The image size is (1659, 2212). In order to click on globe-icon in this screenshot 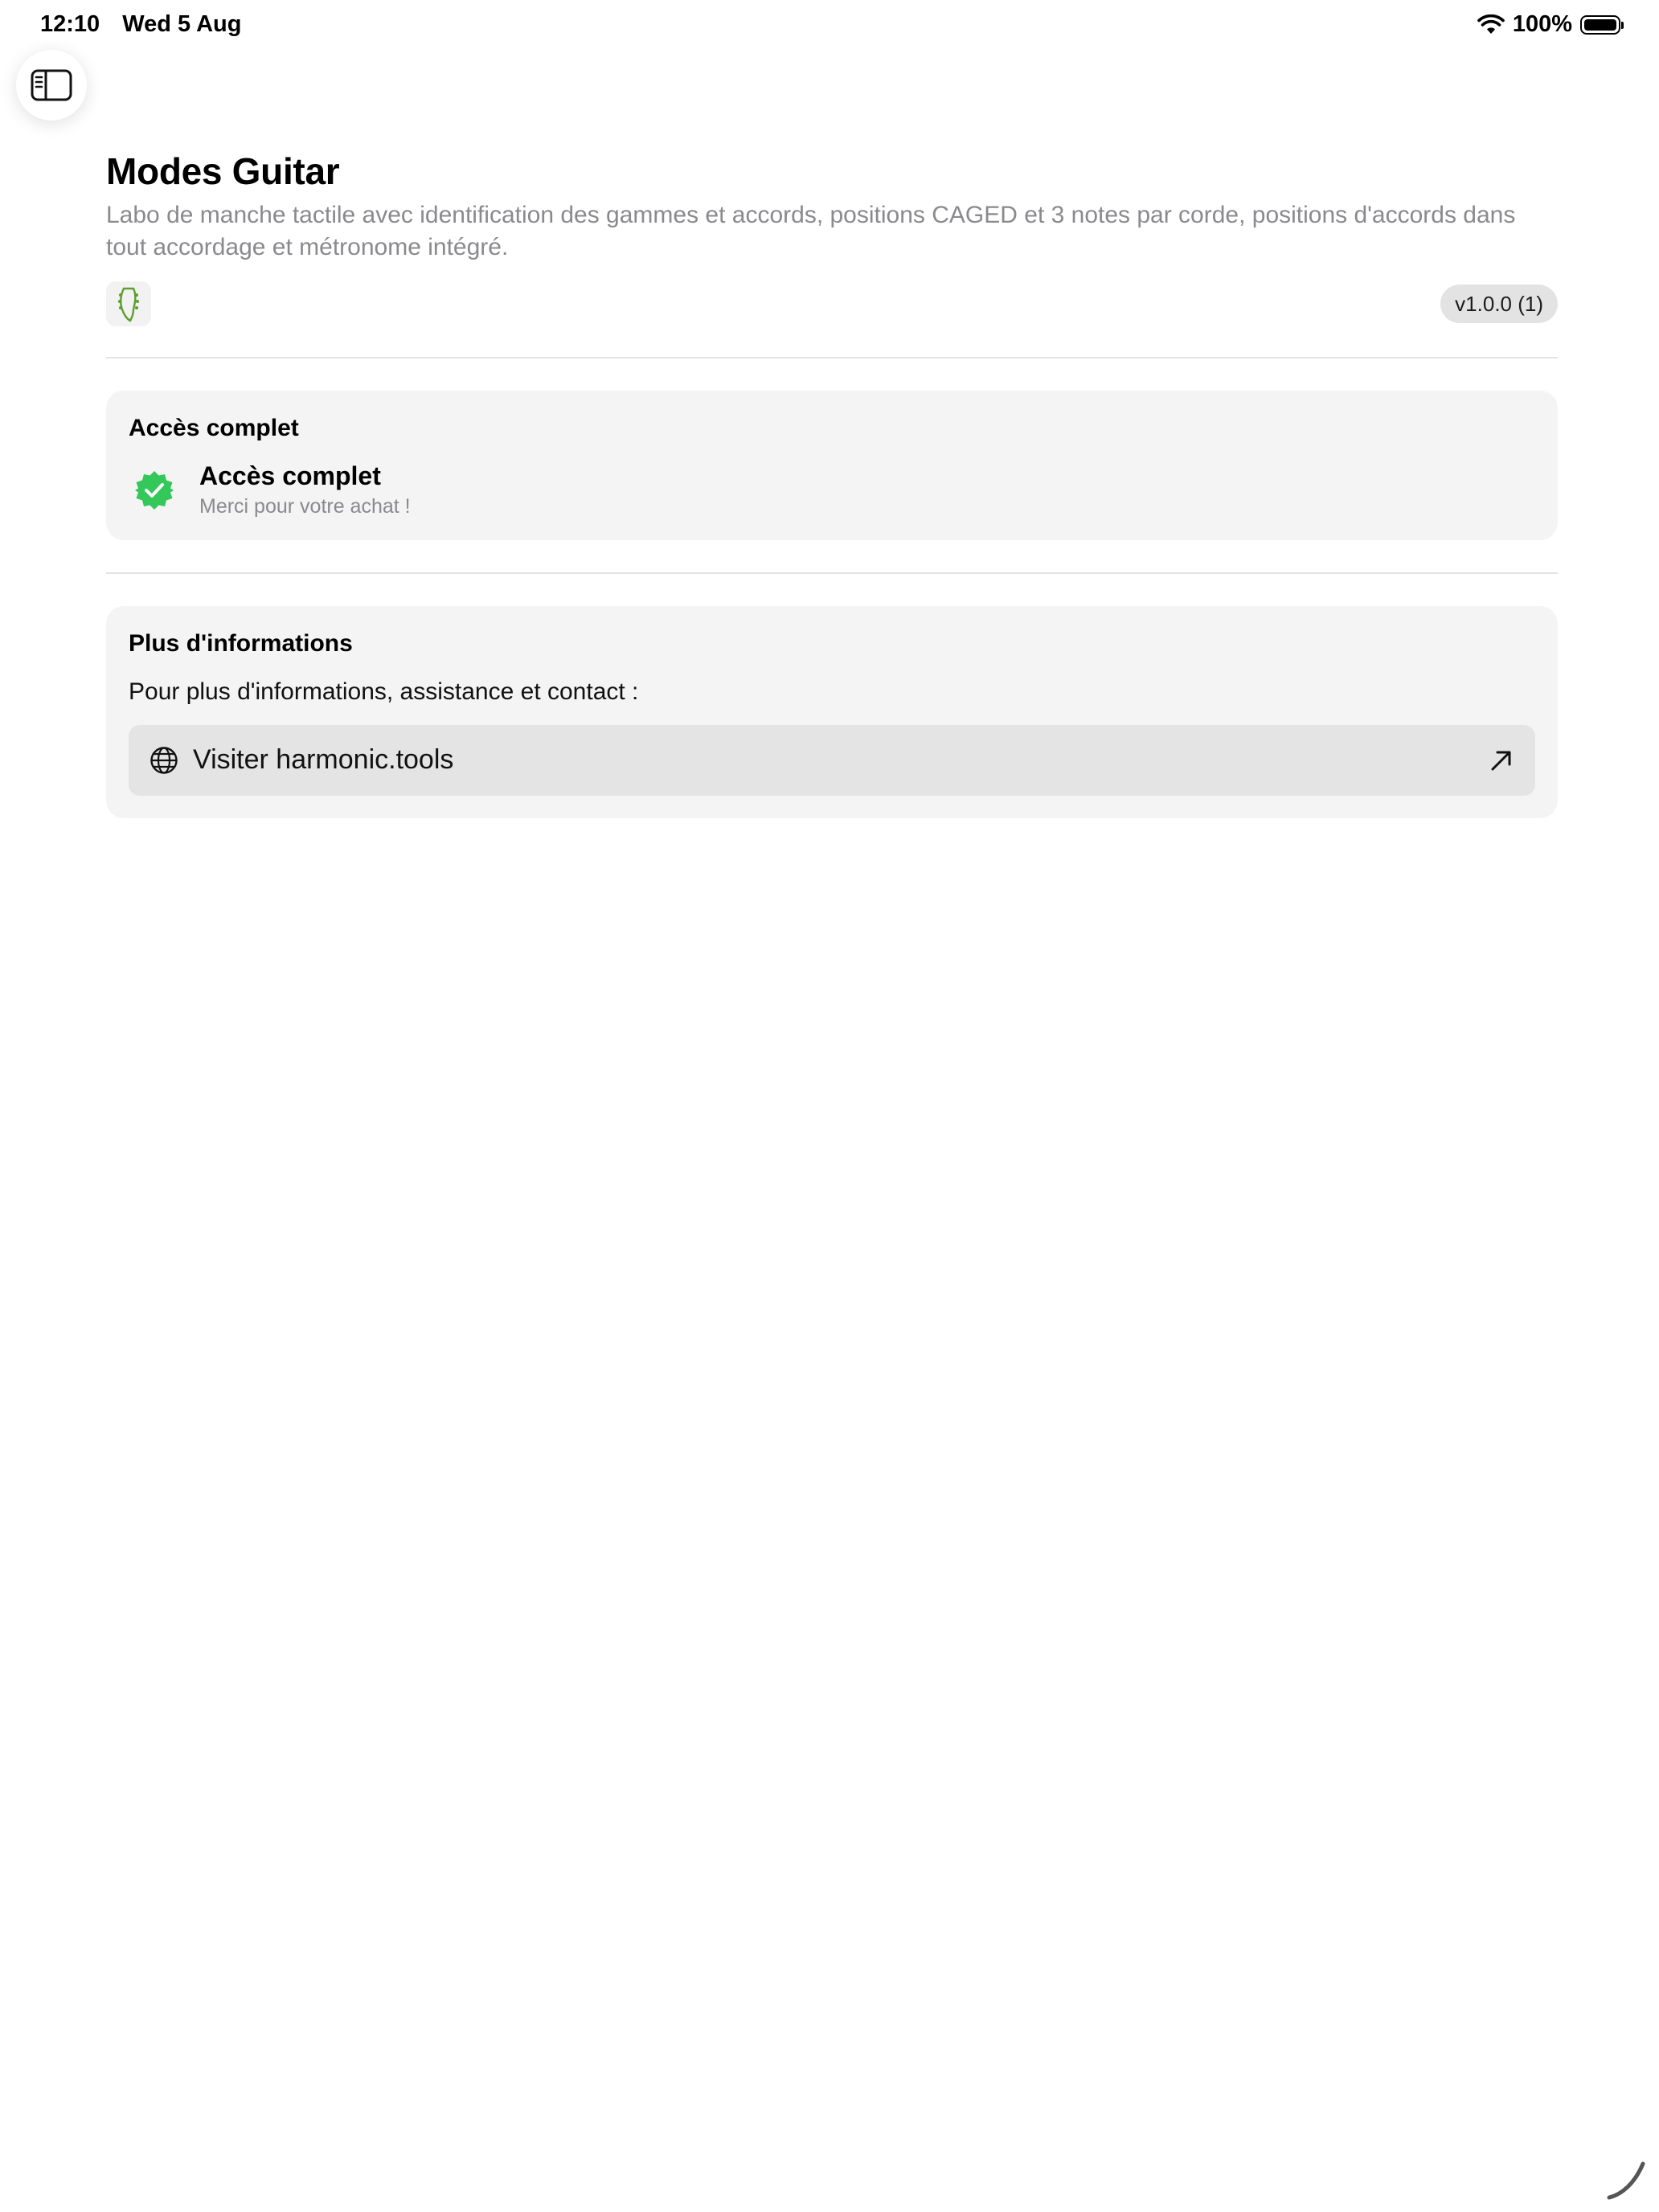, I will do `click(164, 760)`.